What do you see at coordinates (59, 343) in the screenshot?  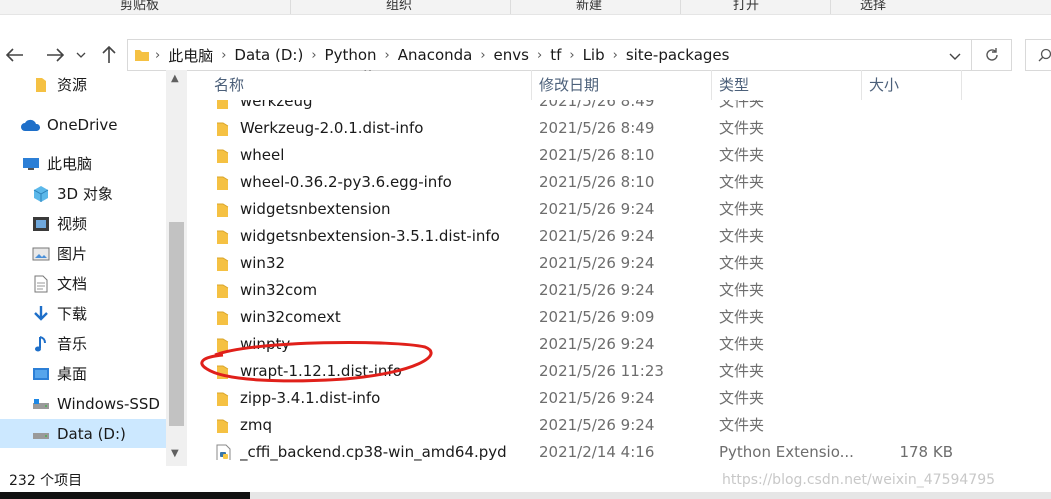 I see `sidebar-item-music: 音乐` at bounding box center [59, 343].